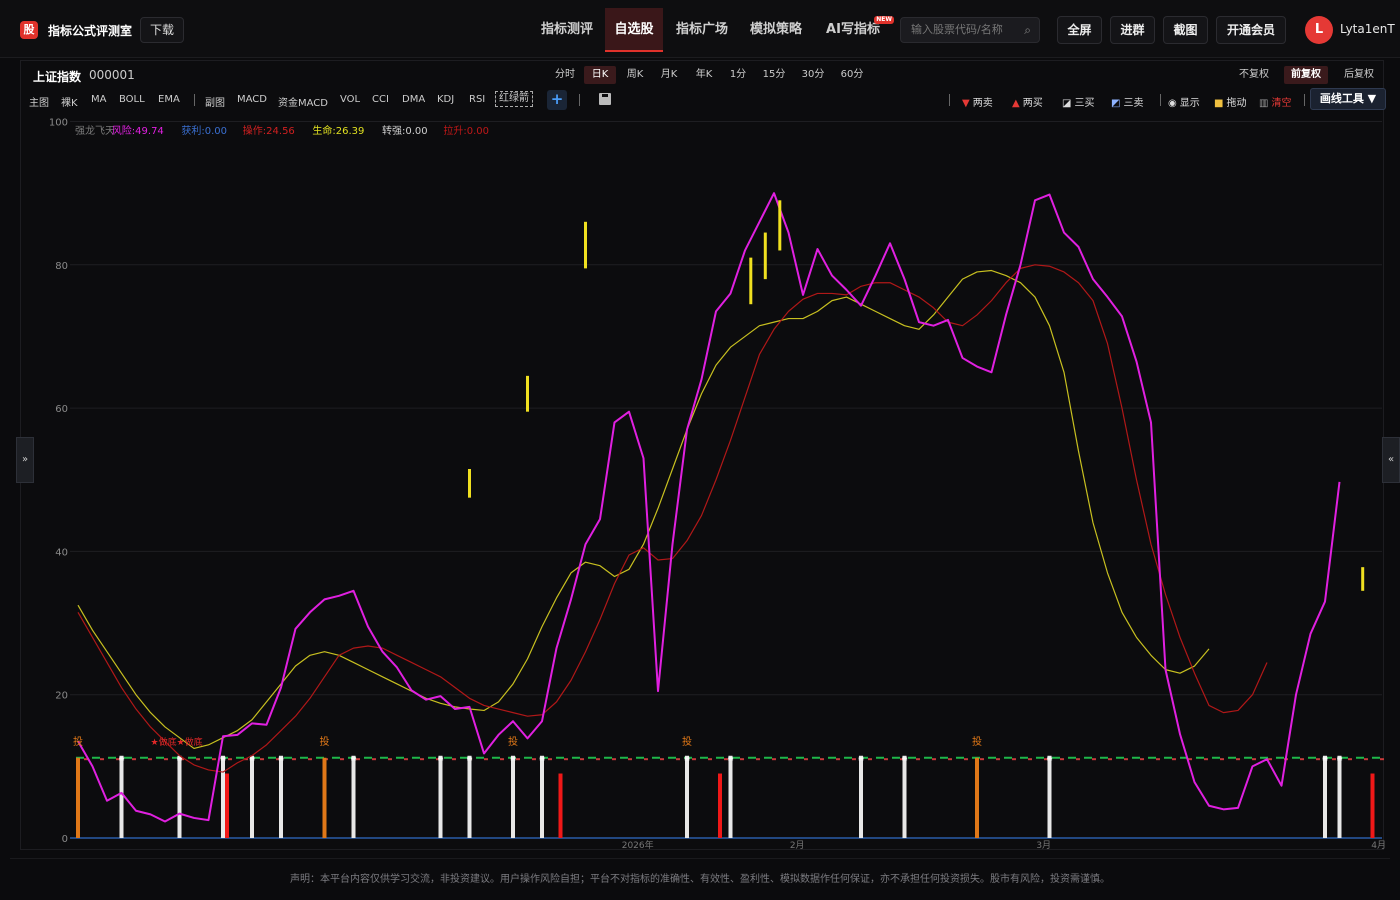 Image resolution: width=1400 pixels, height=900 pixels. I want to click on legend-item: 操作:24.56, so click(269, 130).